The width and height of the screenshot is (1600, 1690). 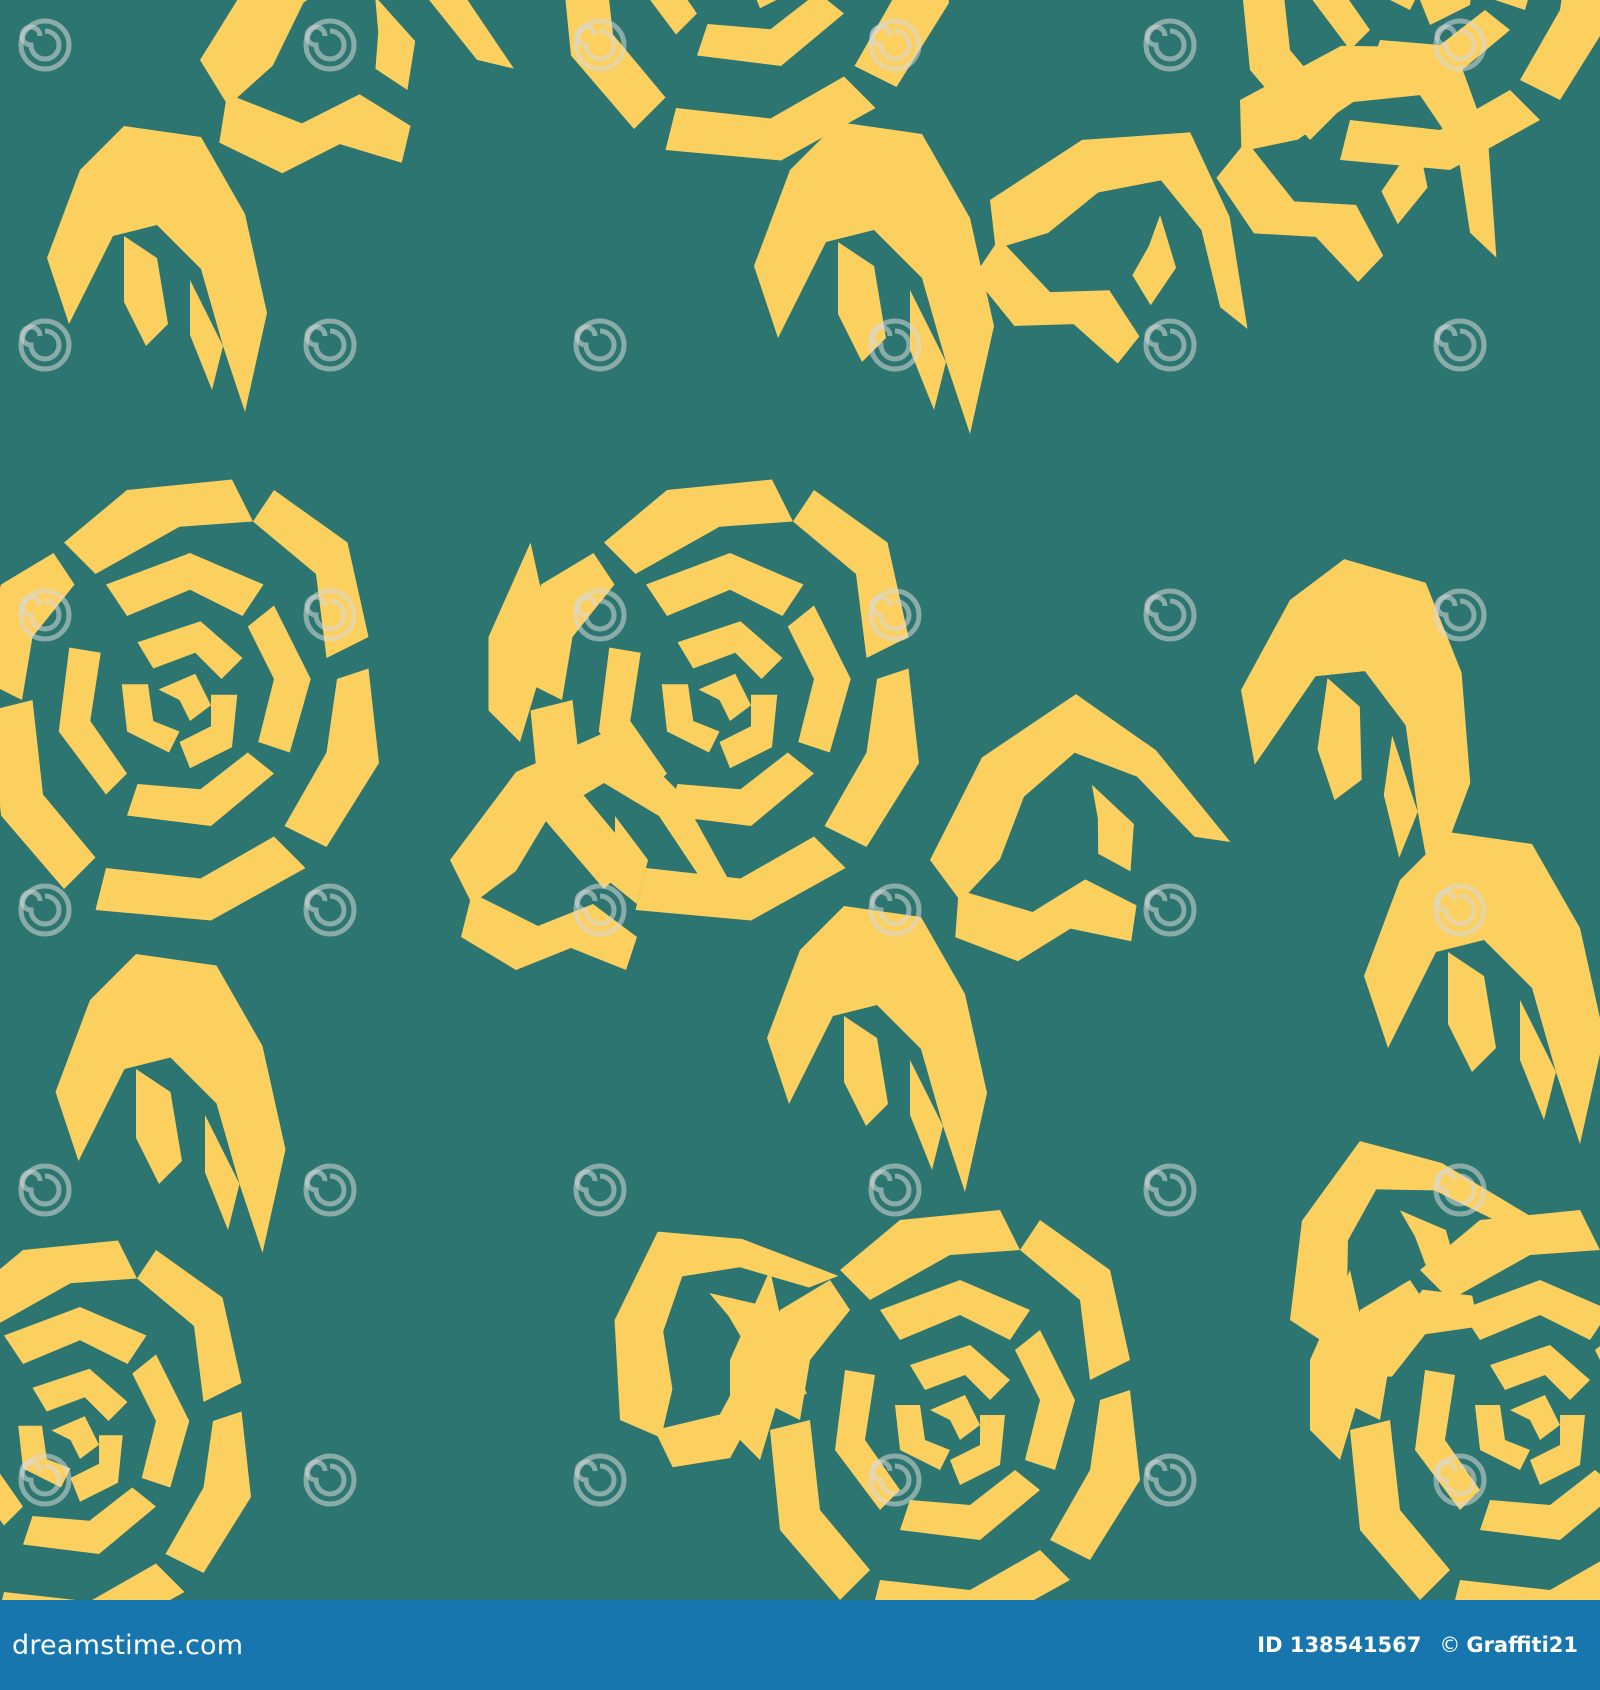 I want to click on site-label: dreamstime.com, so click(x=127, y=1645).